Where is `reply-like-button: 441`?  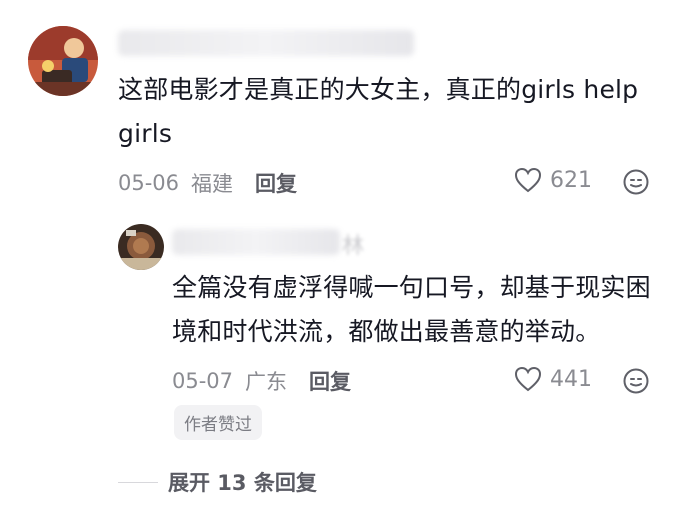
reply-like-button: 441 is located at coordinates (553, 379).